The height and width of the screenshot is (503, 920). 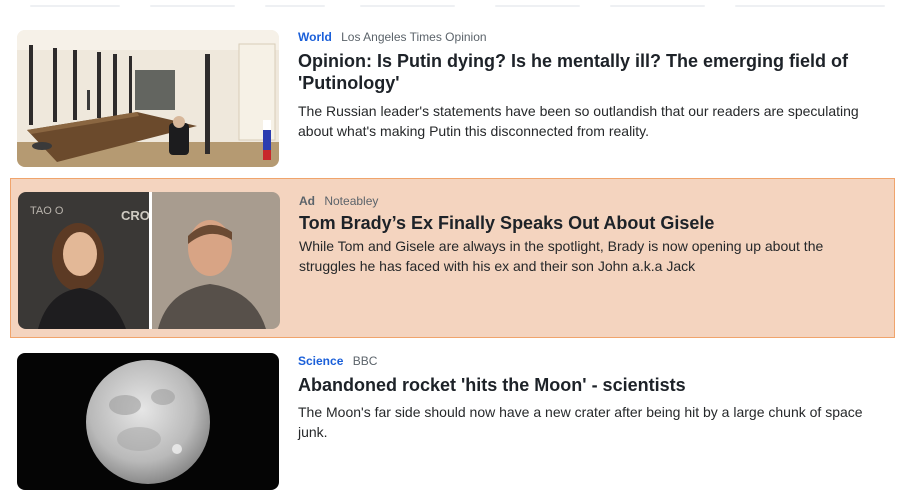 What do you see at coordinates (414, 37) in the screenshot?
I see `source-label: Los Angeles Times Opinion` at bounding box center [414, 37].